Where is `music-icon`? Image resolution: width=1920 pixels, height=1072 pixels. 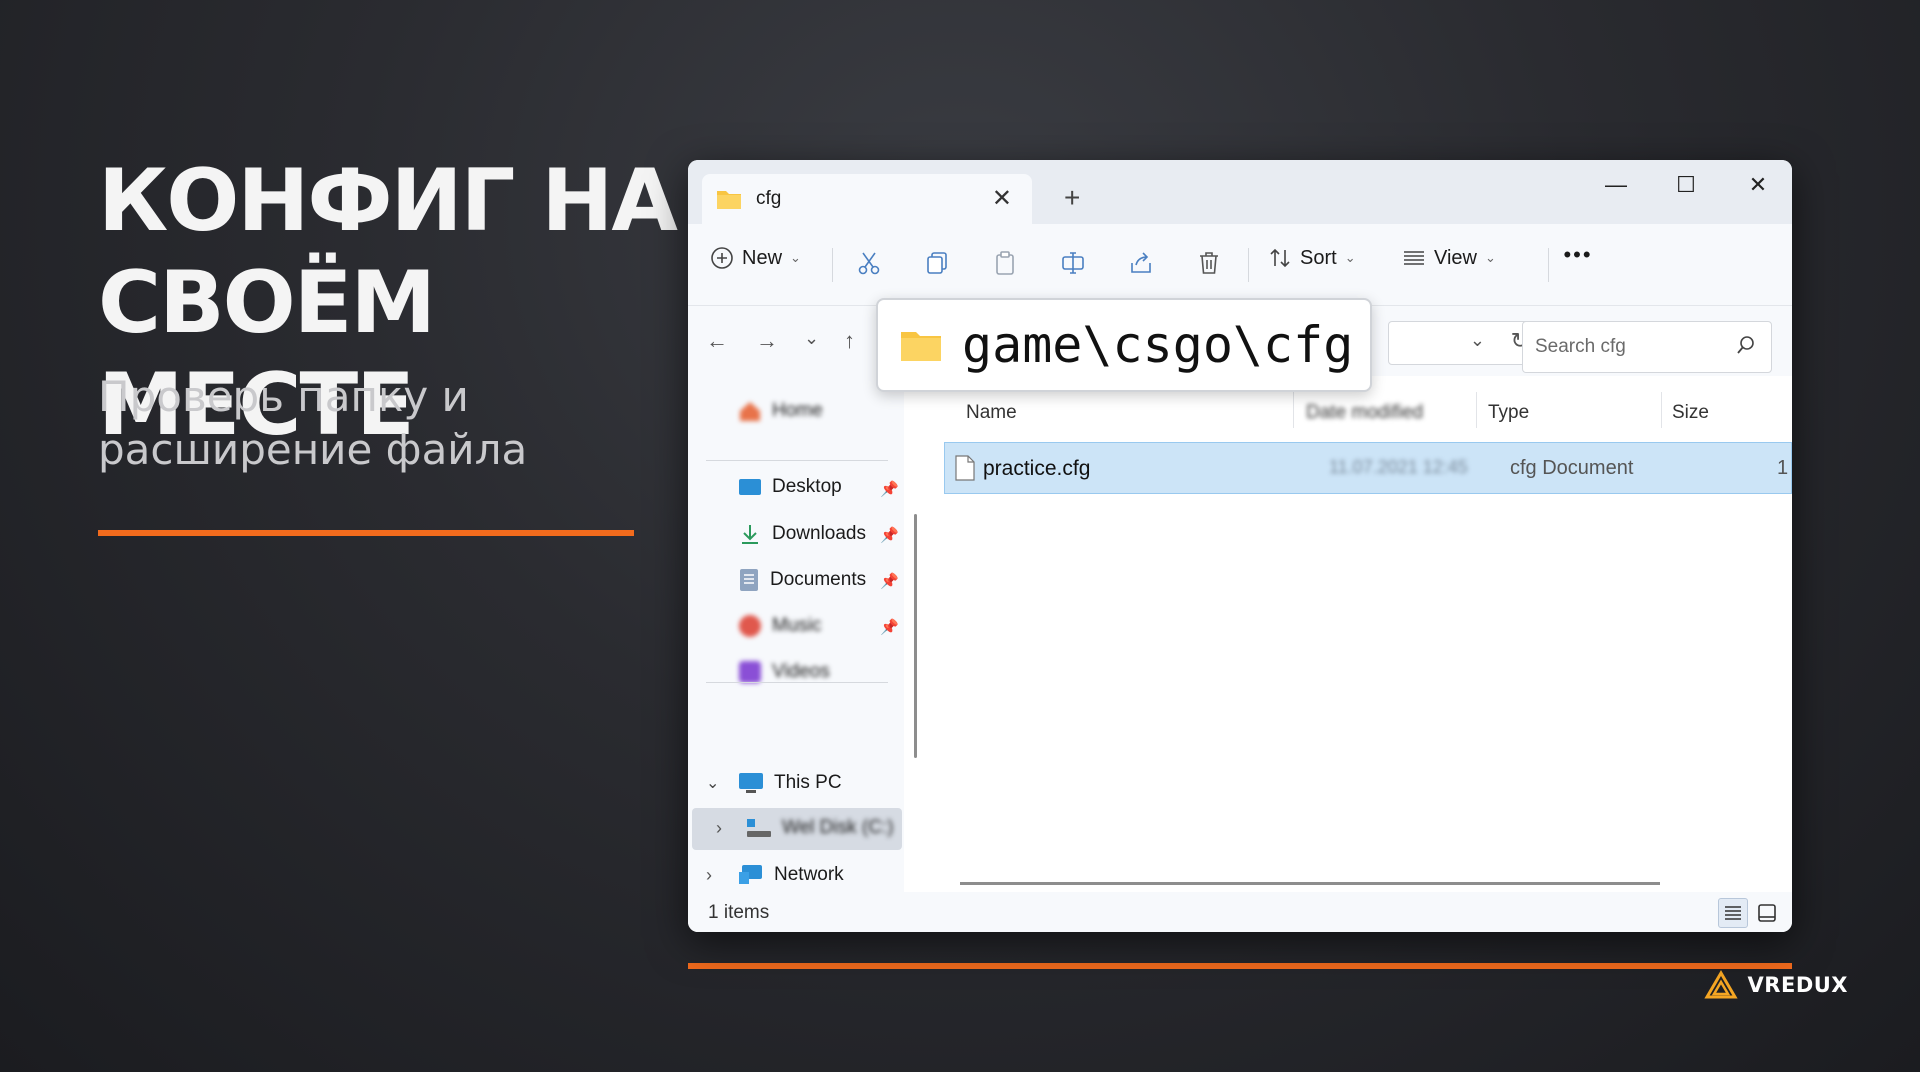
music-icon is located at coordinates (750, 626).